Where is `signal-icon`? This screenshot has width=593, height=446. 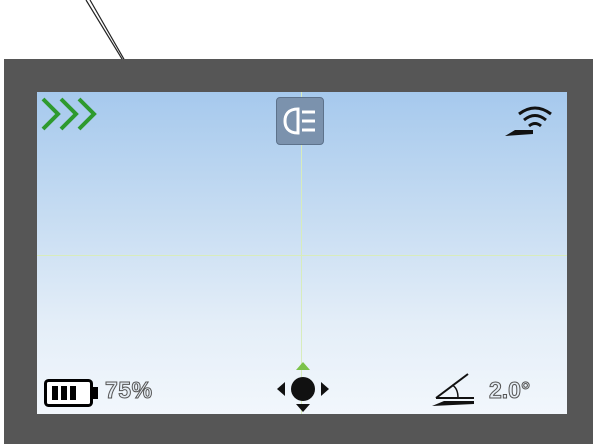
signal-icon is located at coordinates (528, 121).